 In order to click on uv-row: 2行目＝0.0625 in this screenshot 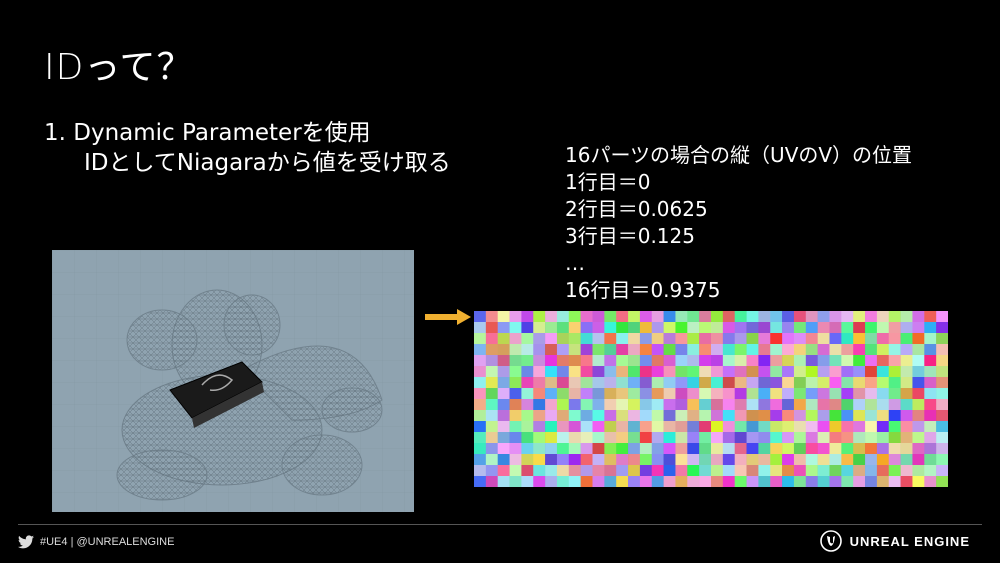, I will do `click(636, 209)`.